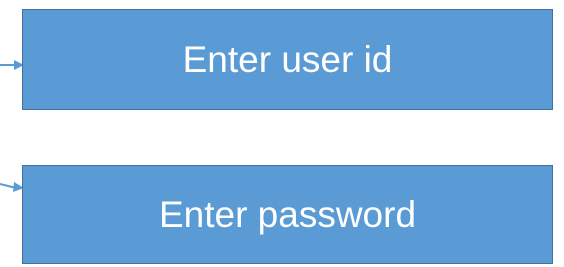 This screenshot has width=564, height=267. I want to click on arrow-to-user-id-box, so click(12, 65).